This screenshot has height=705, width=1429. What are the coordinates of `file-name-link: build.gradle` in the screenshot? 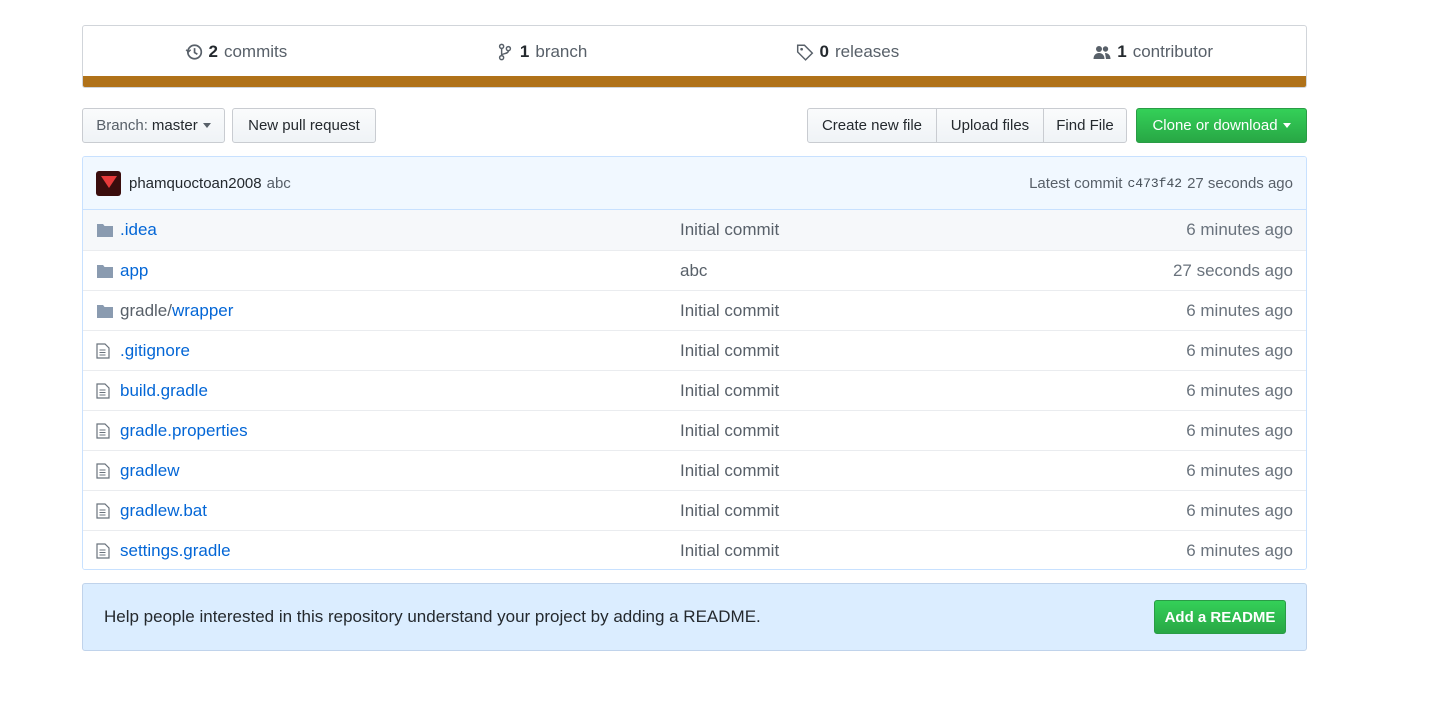 It's located at (164, 391).